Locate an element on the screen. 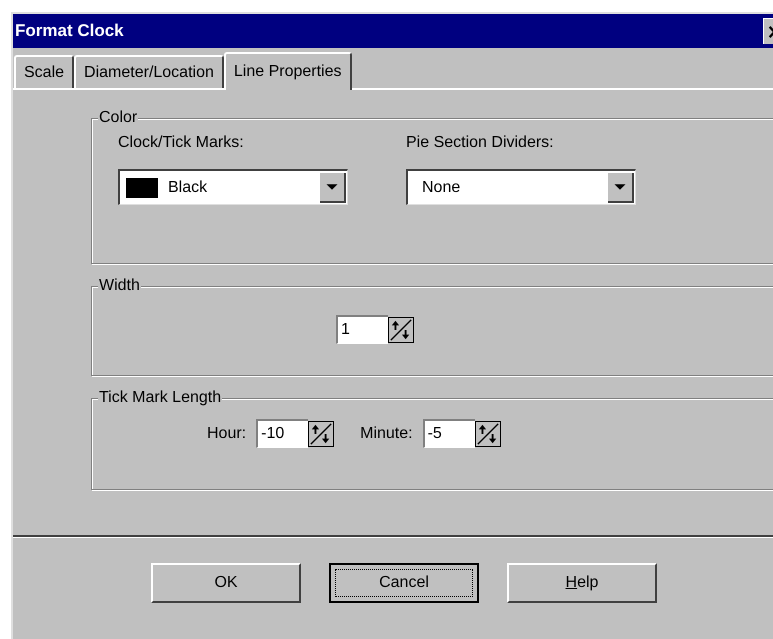 Image resolution: width=773 pixels, height=639 pixels. number-field: -5 is located at coordinates (448, 433).